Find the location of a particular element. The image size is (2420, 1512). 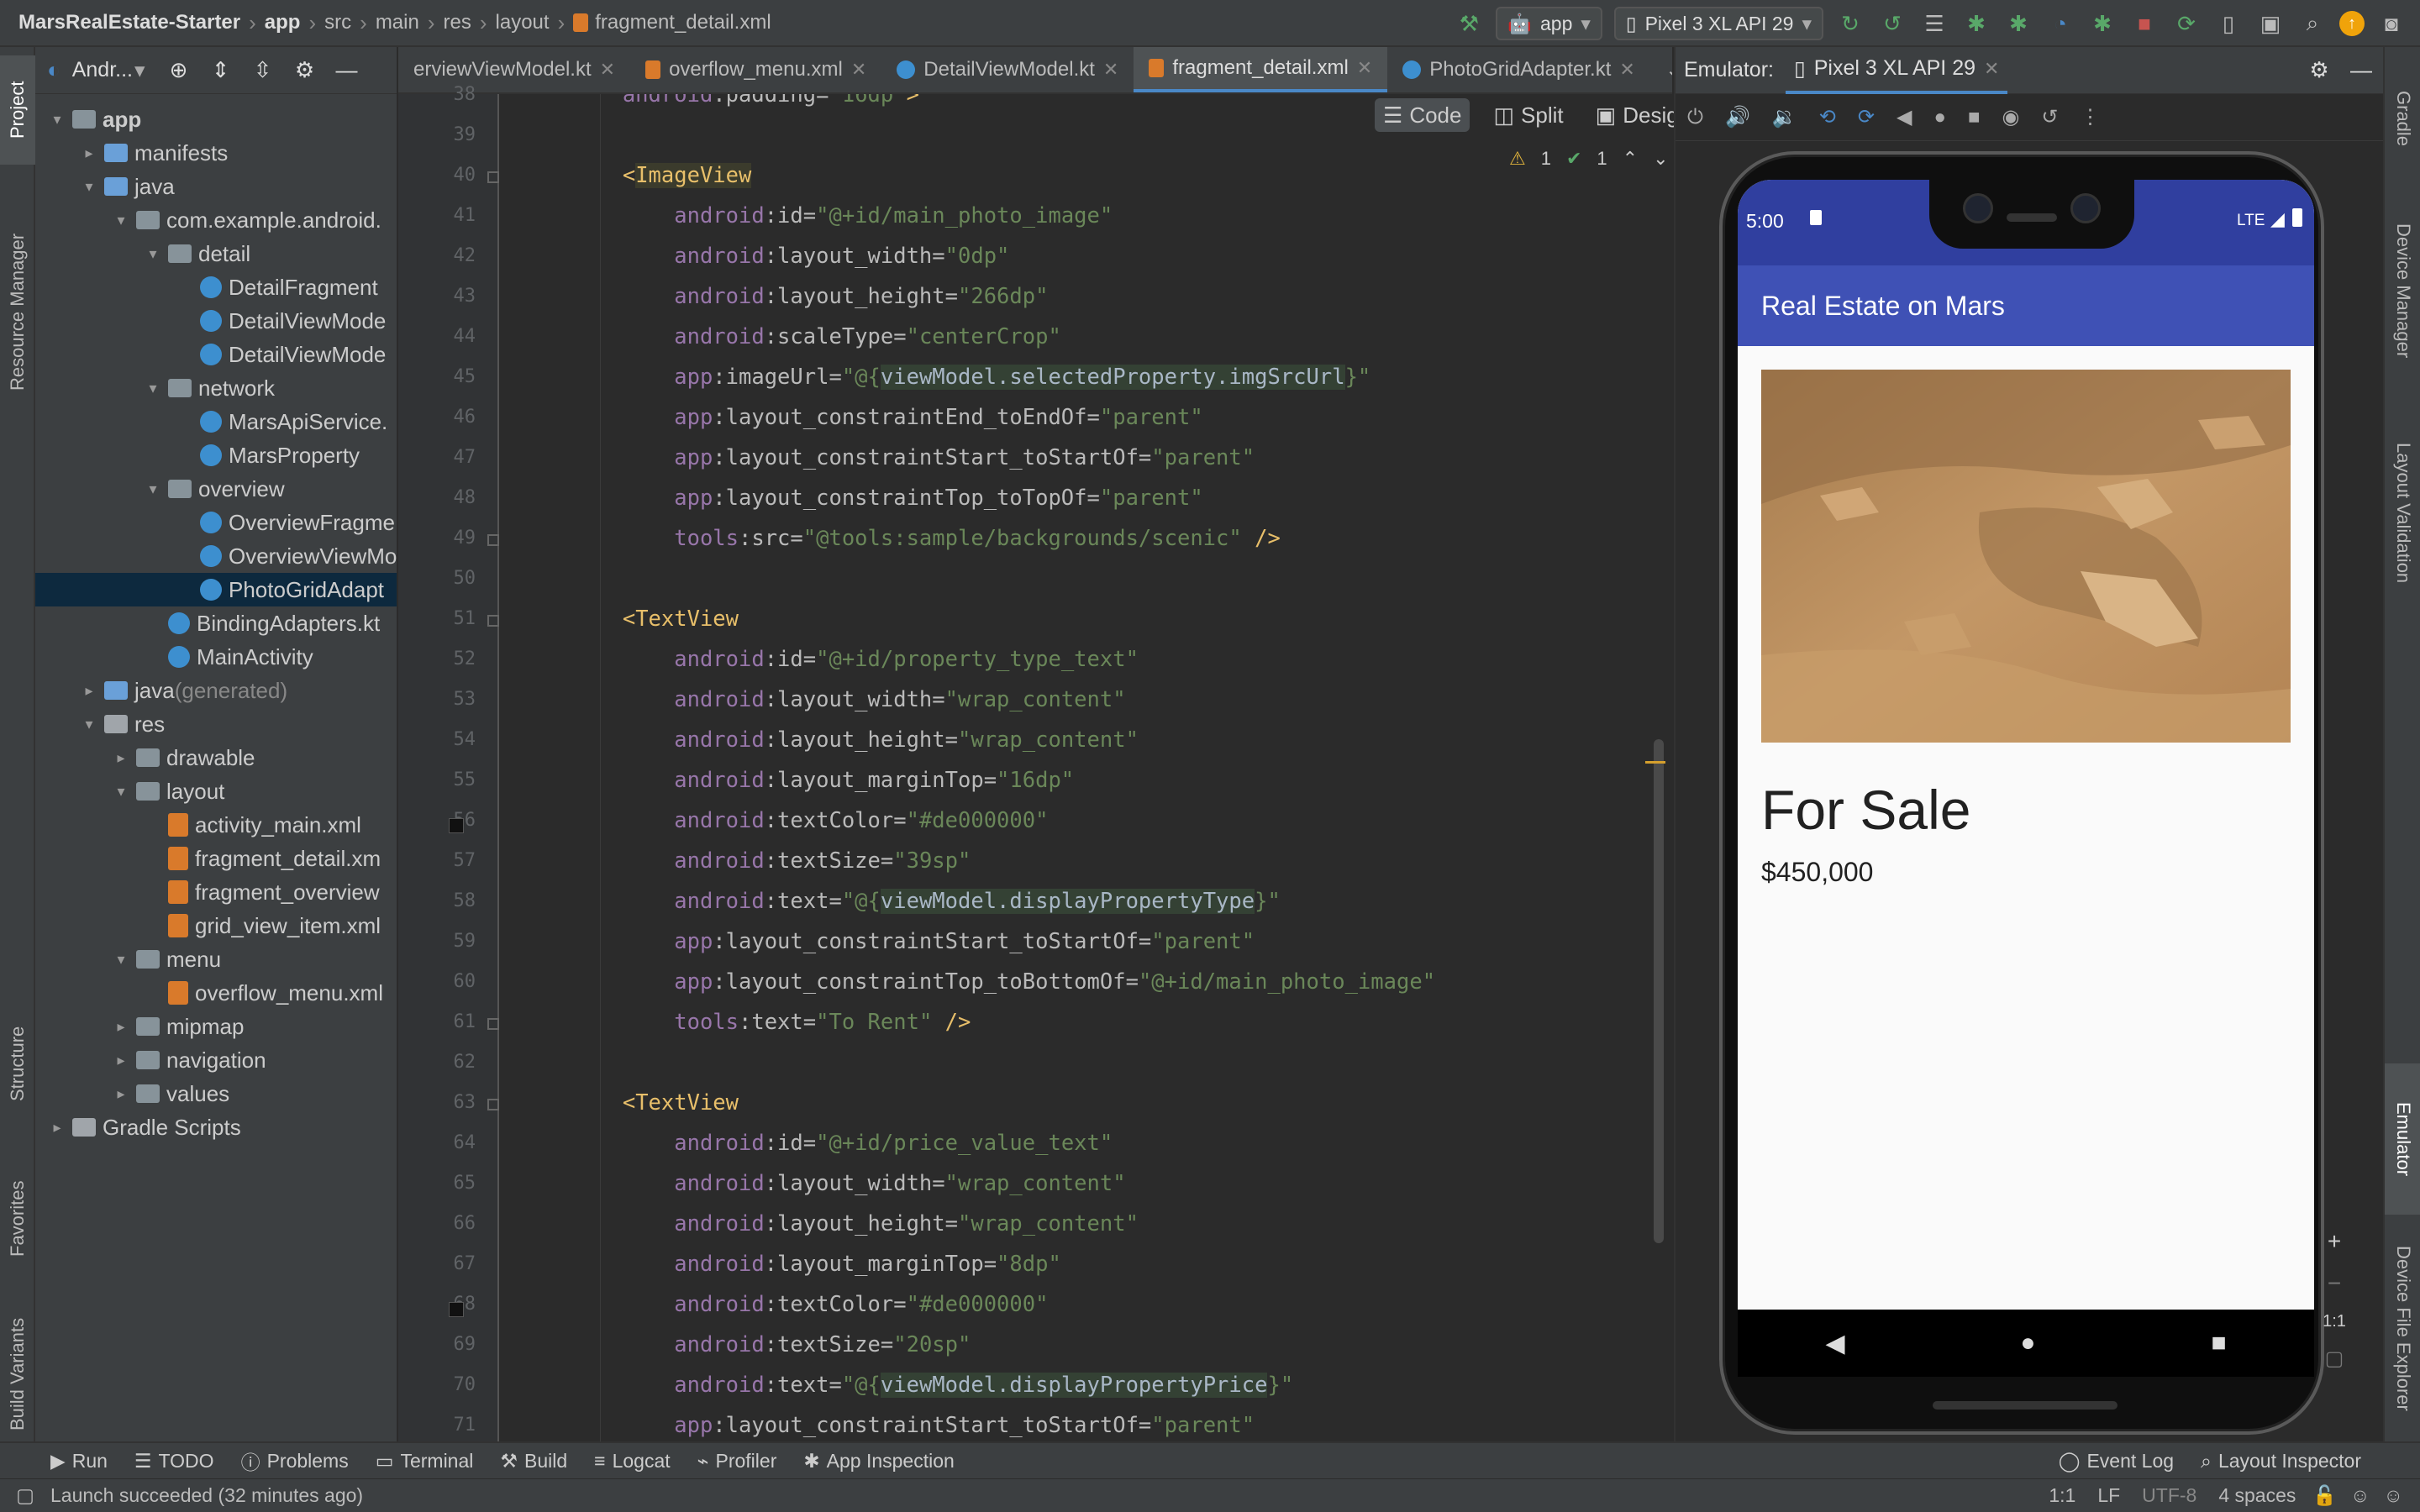

tab-device-file-explorer: Device File Explorer is located at coordinates (2402, 1328).